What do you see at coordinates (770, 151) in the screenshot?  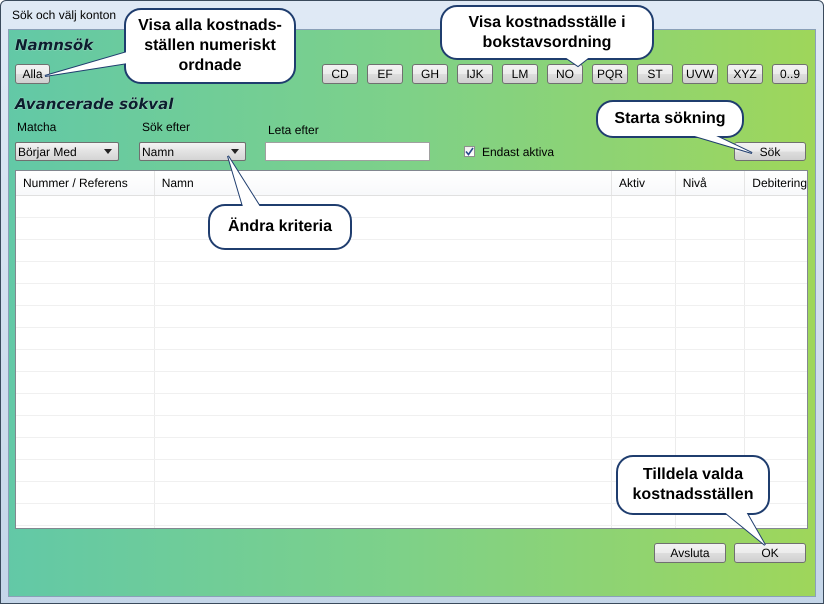 I see `search-button: Sök` at bounding box center [770, 151].